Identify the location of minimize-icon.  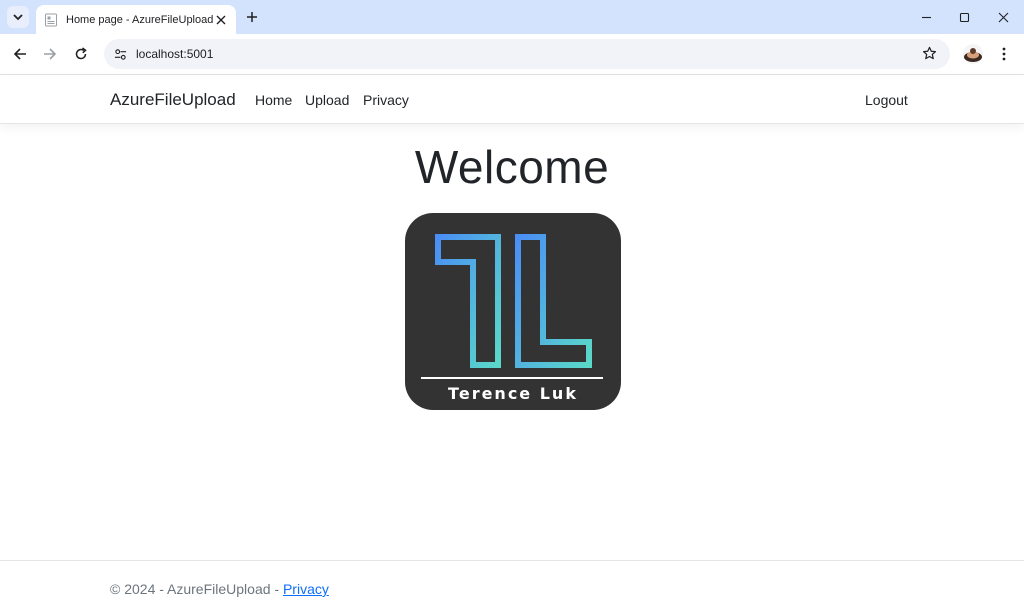
(926, 17).